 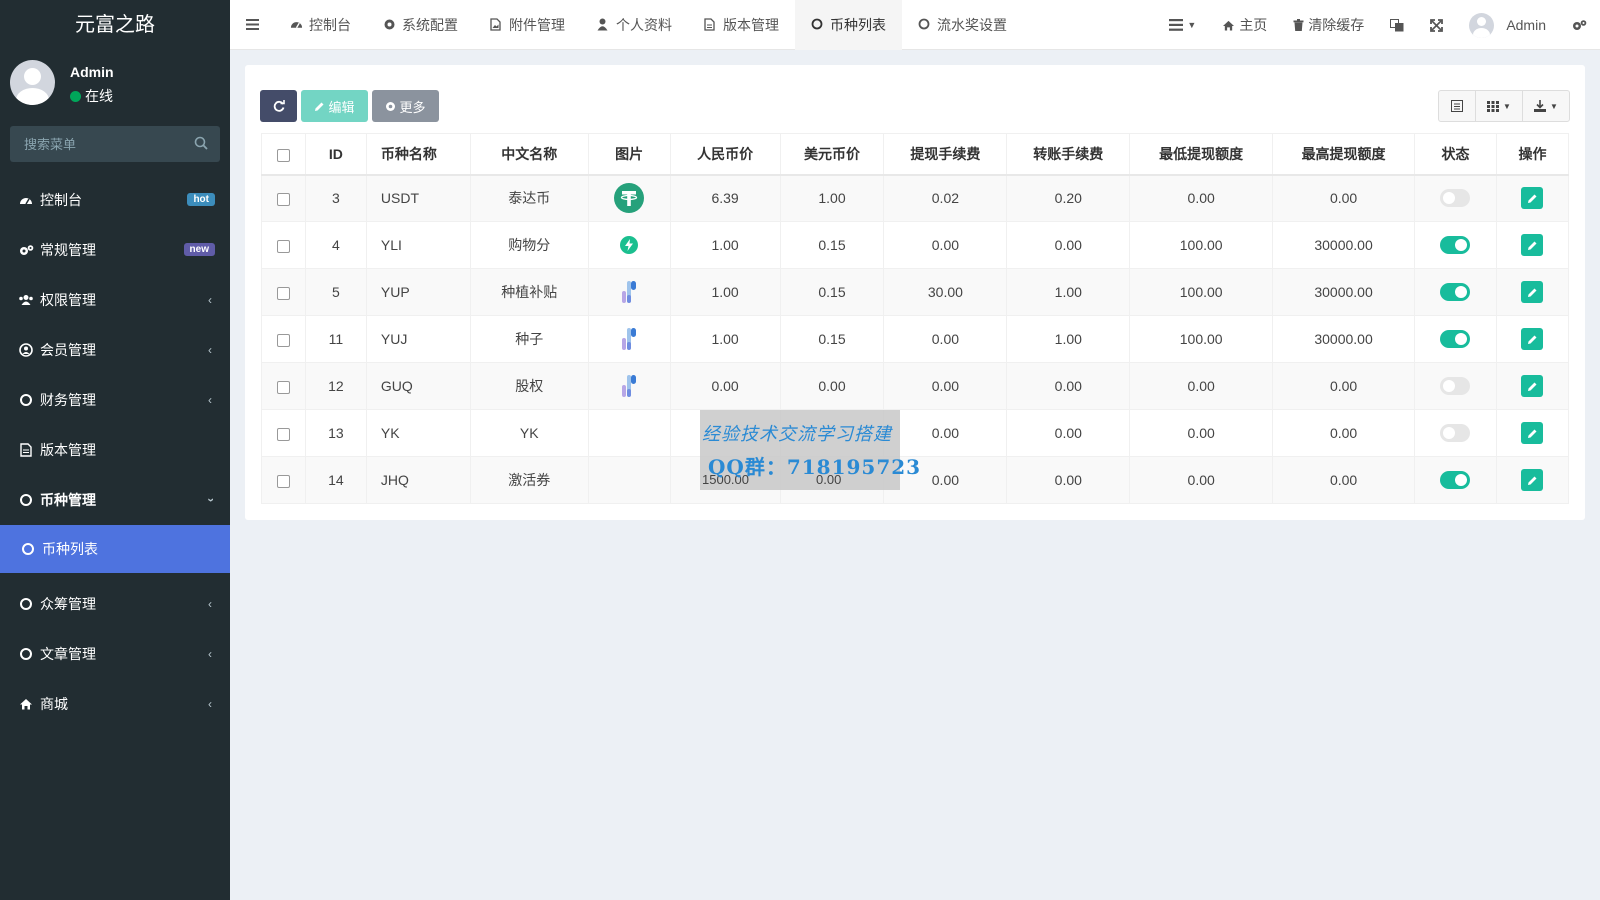 What do you see at coordinates (115, 604) in the screenshot?
I see `sidebar-item-crowdfunding: 众筹管理 ‹` at bounding box center [115, 604].